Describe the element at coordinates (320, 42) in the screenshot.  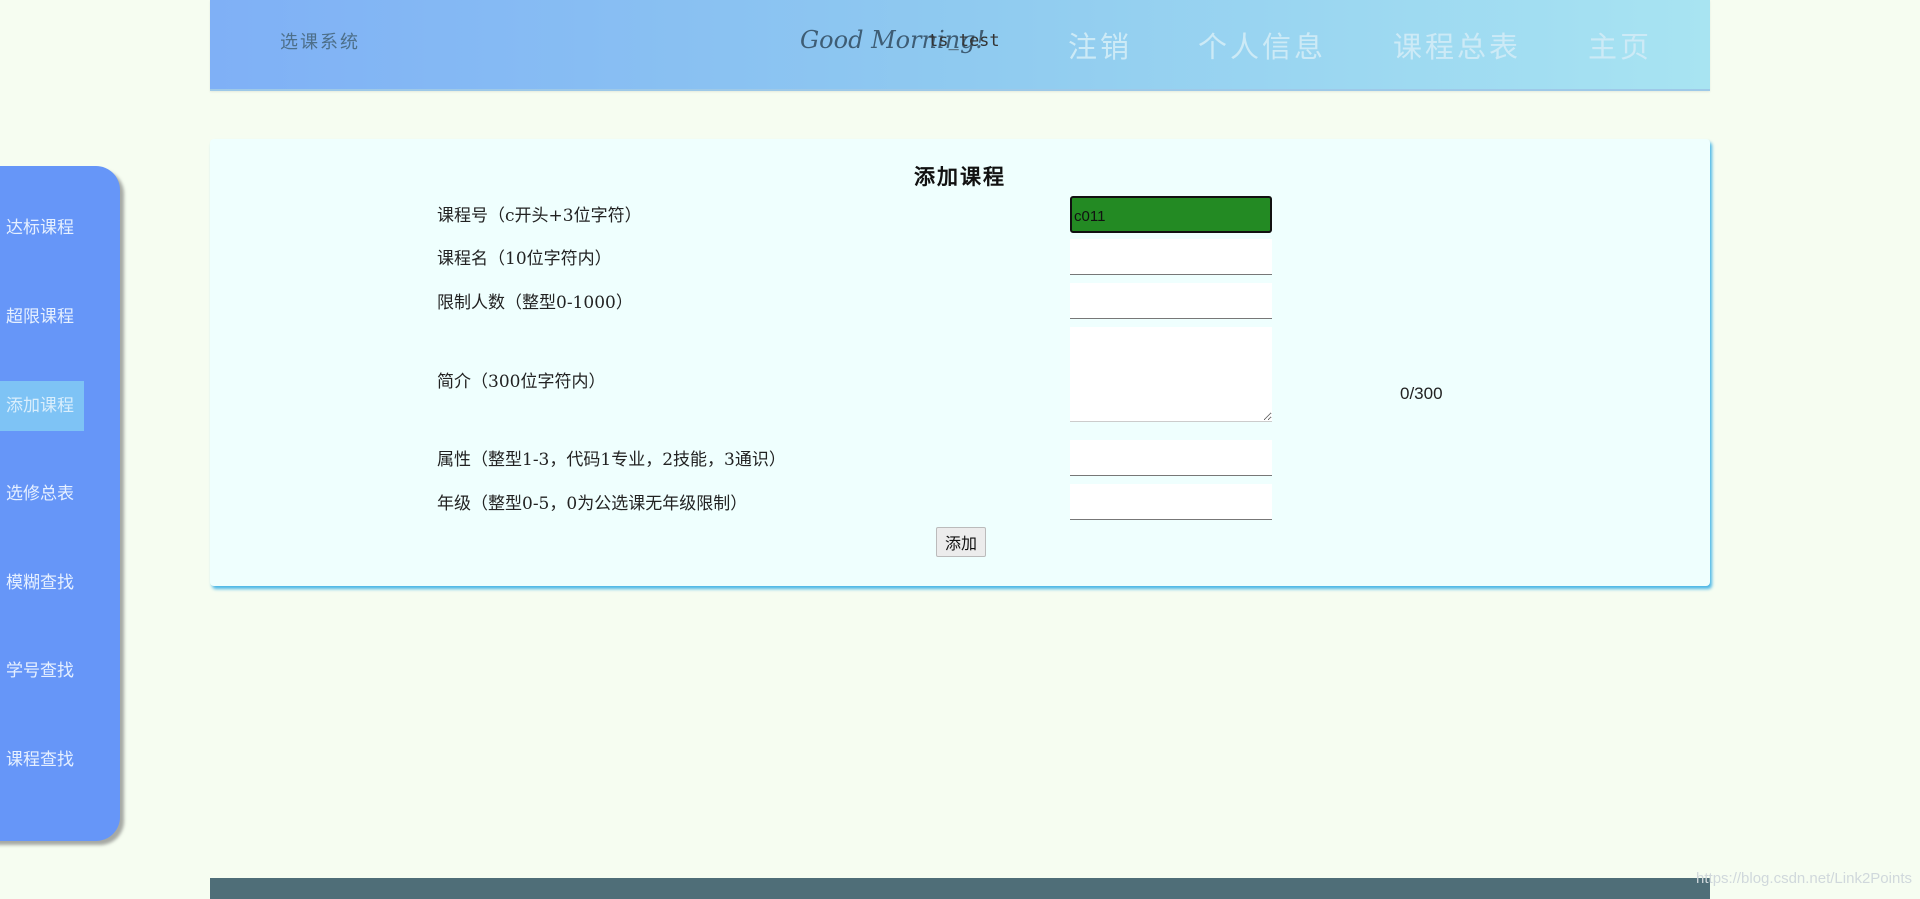
I see `app-title: 选课系统` at that location.